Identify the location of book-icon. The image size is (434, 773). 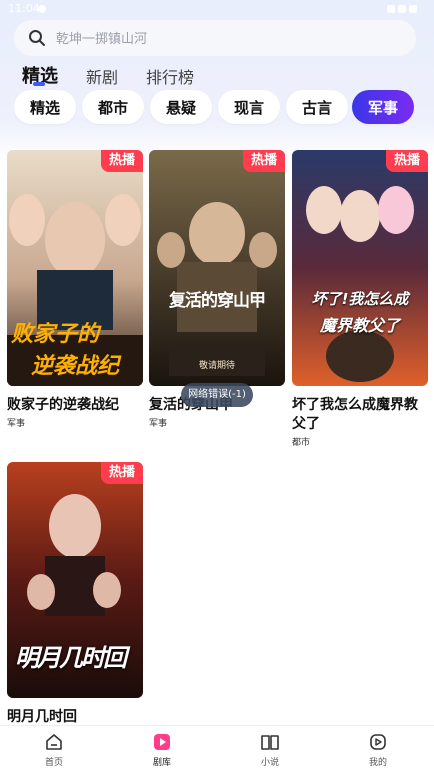
(270, 742).